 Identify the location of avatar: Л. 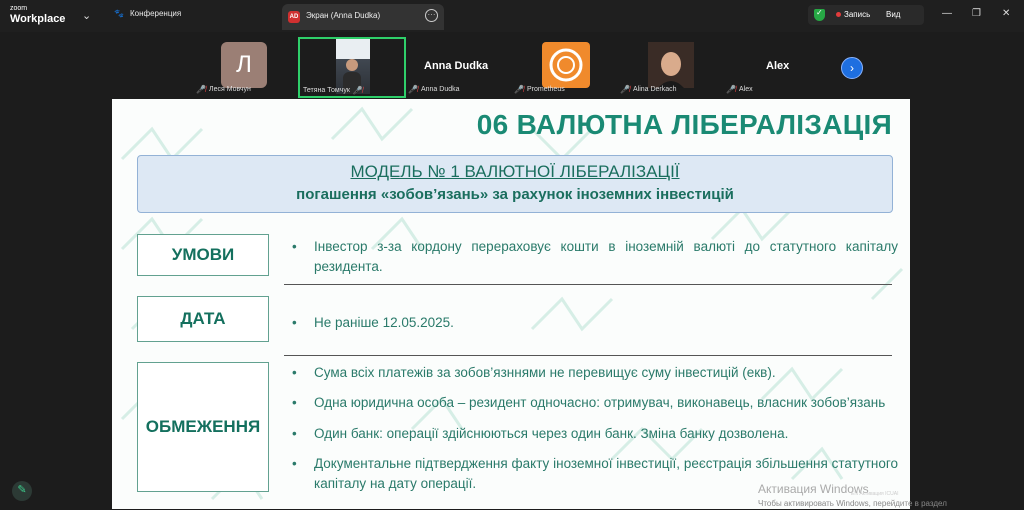
(244, 65).